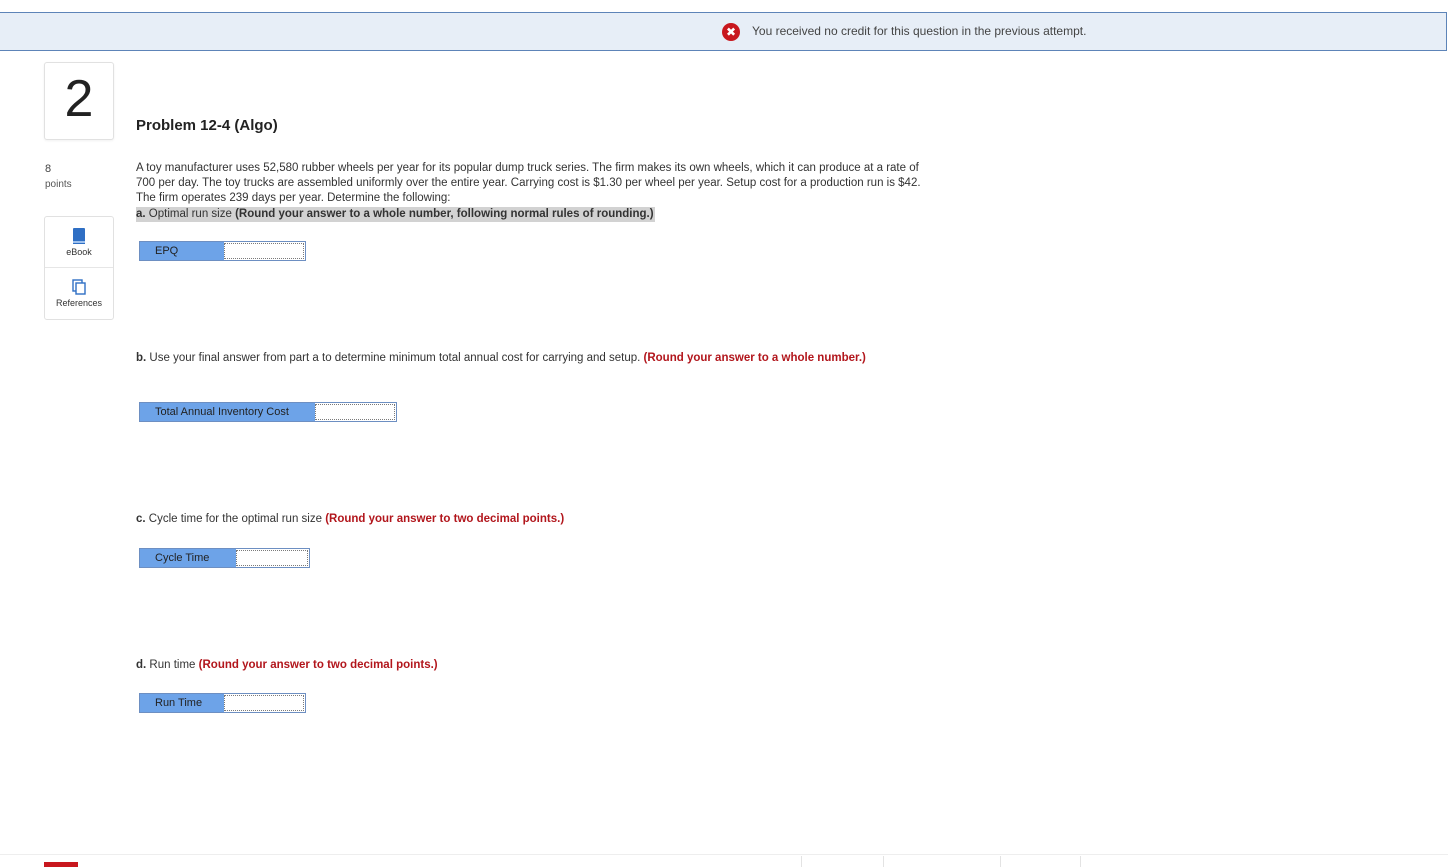  I want to click on ebook-label: eBook, so click(79, 252).